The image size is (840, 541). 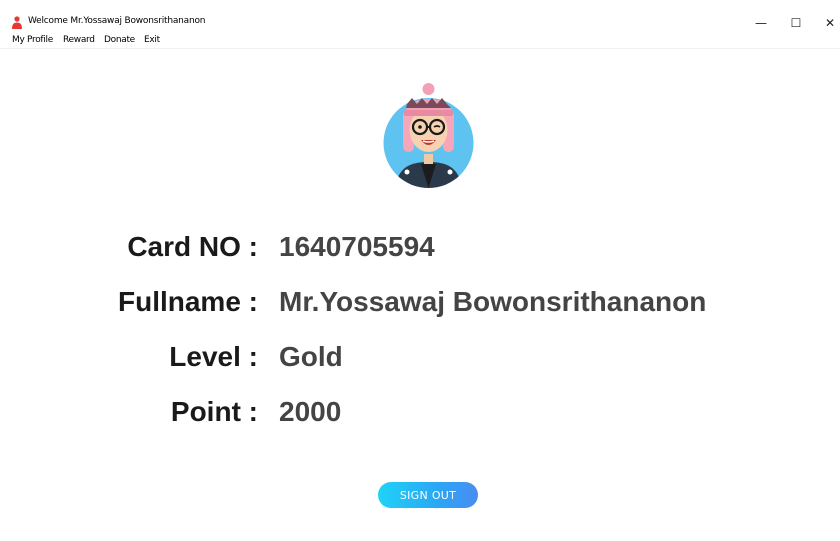 I want to click on fullname-row: Fullname : Mr.Yossawaj Bowonsrithananon, so click(x=420, y=306).